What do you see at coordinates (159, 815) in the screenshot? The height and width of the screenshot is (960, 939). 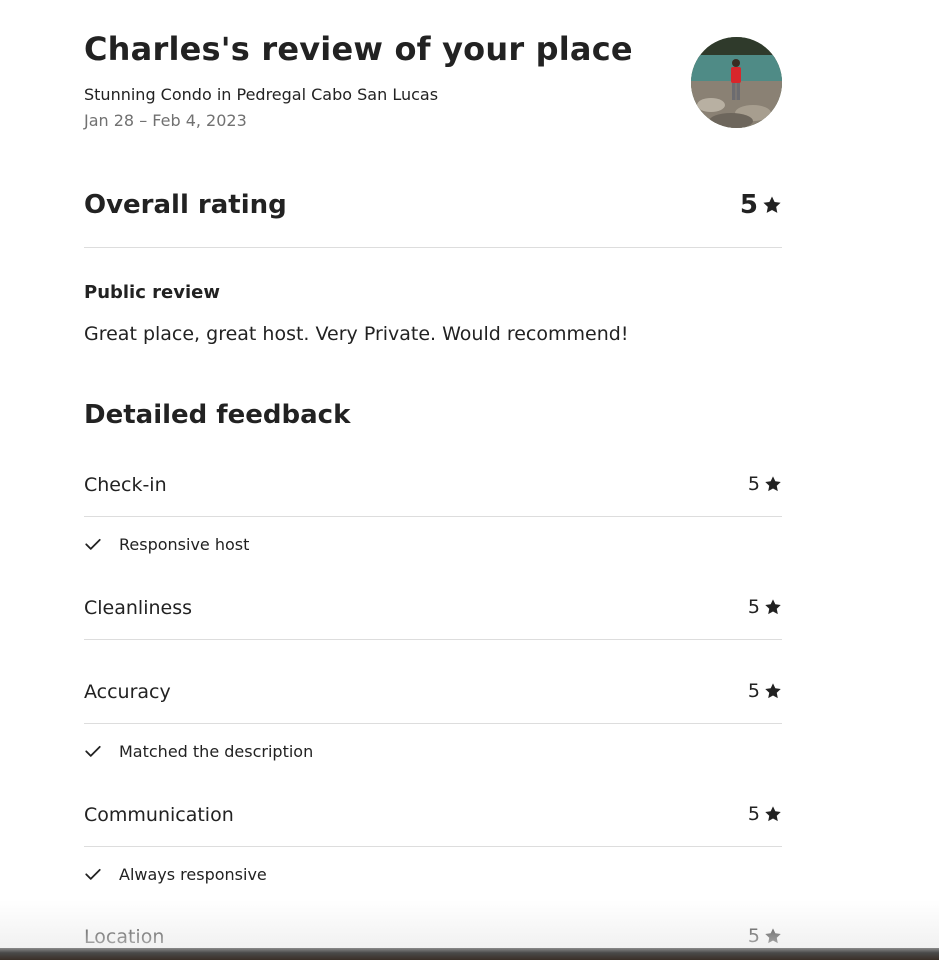 I see `category-label: Communication` at bounding box center [159, 815].